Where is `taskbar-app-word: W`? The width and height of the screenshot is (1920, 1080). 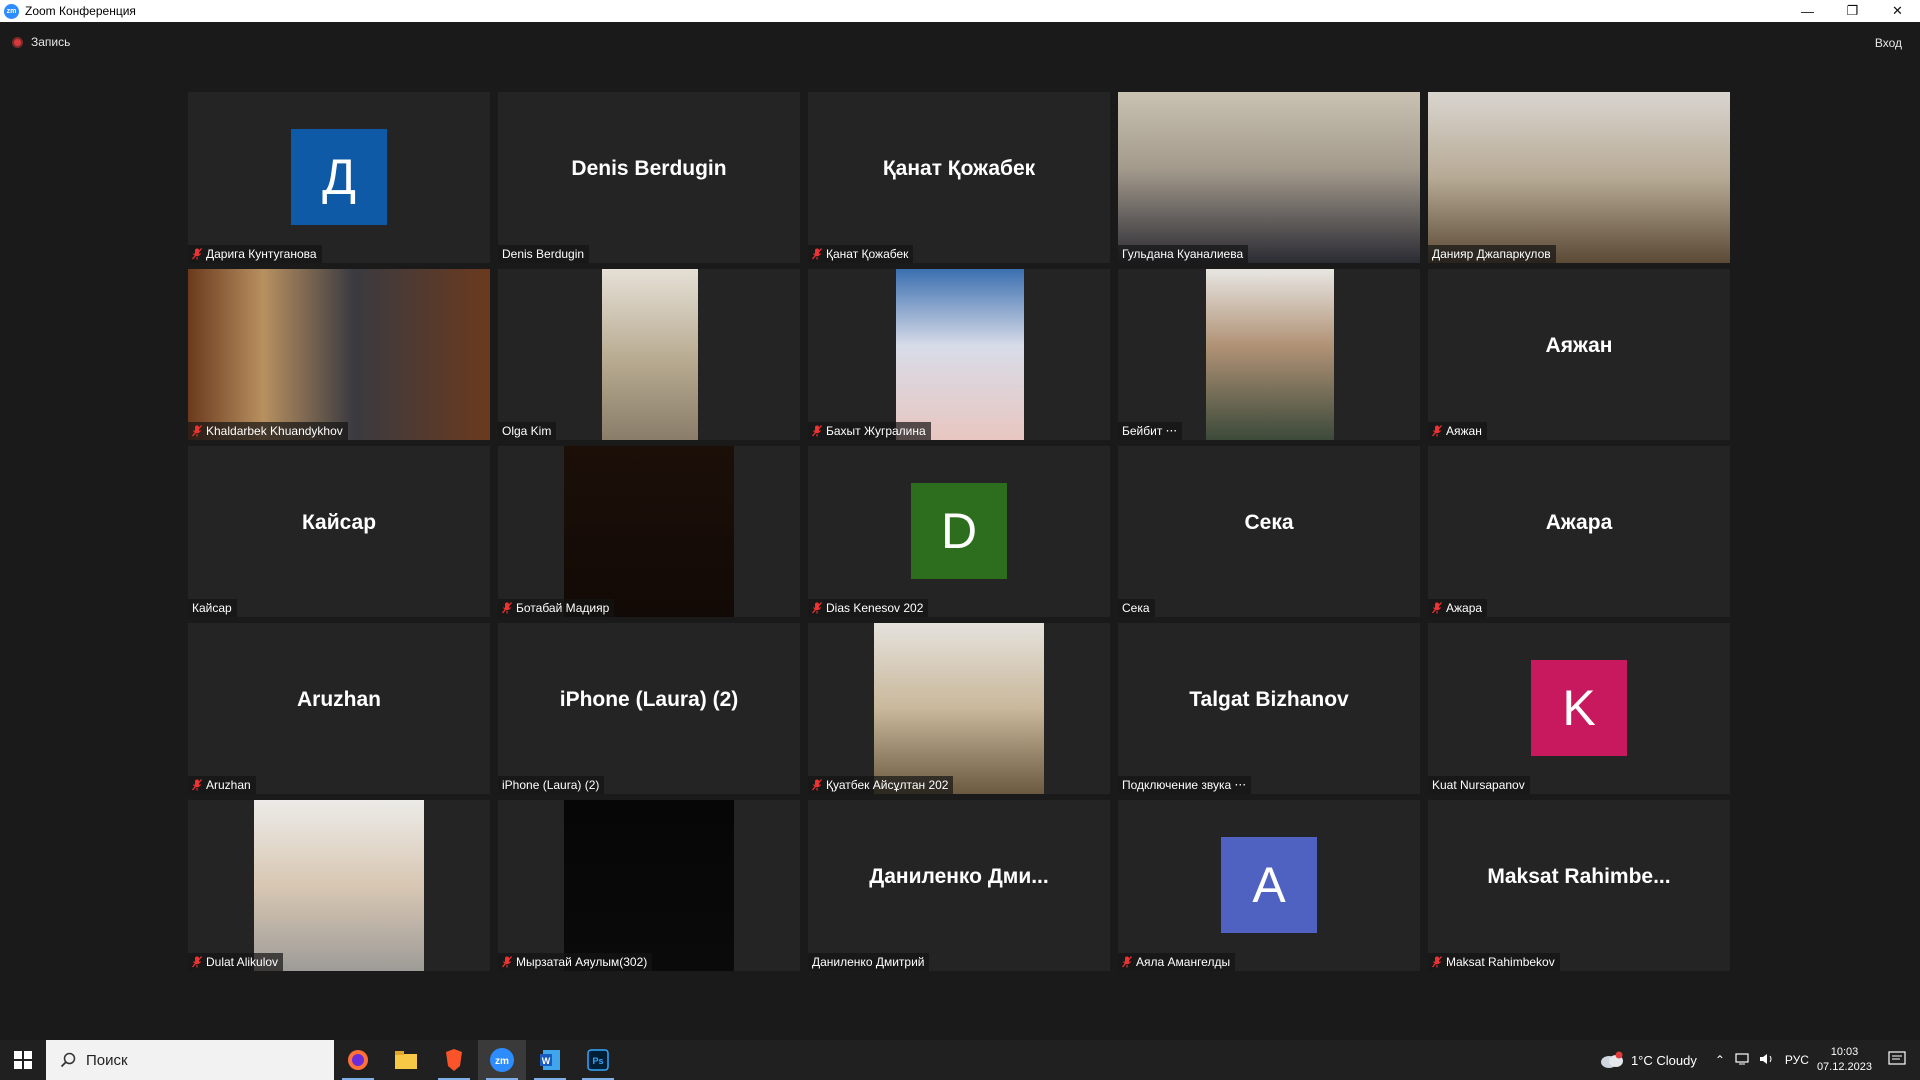 taskbar-app-word: W is located at coordinates (550, 1060).